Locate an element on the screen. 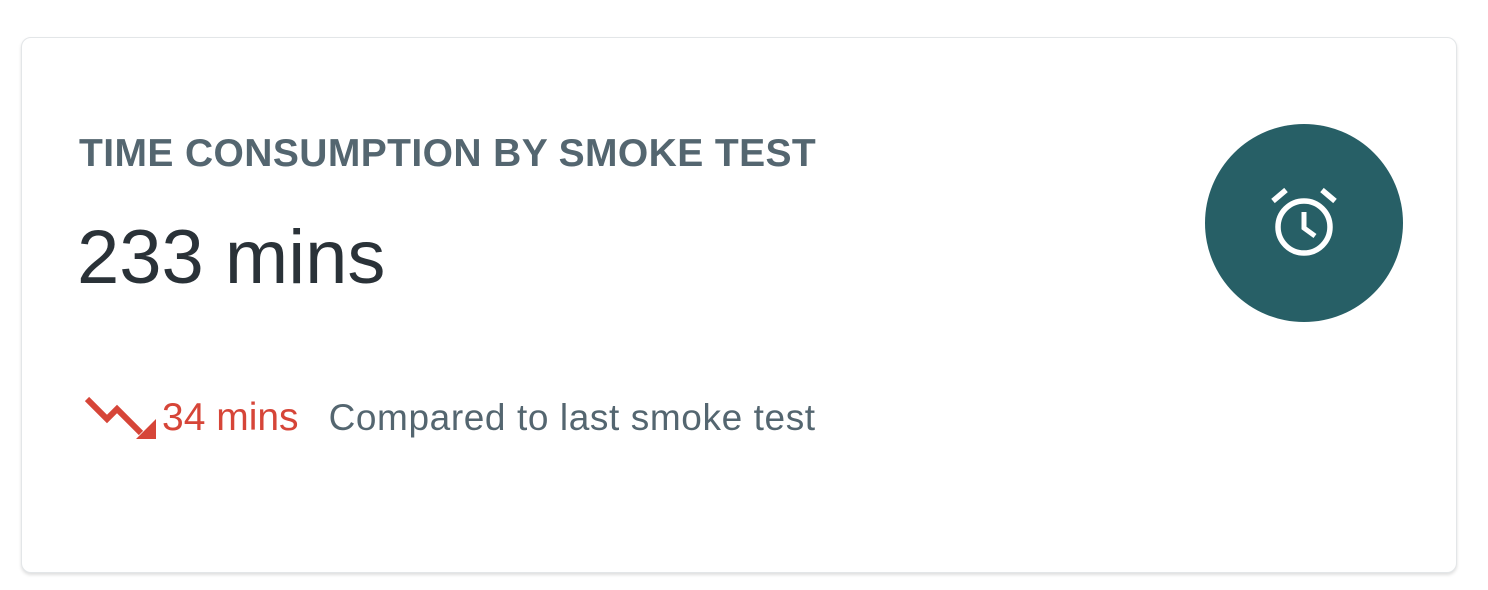 The height and width of the screenshot is (590, 1488). comparison-row: 34 mins Compared to last smoke test is located at coordinates (450, 417).